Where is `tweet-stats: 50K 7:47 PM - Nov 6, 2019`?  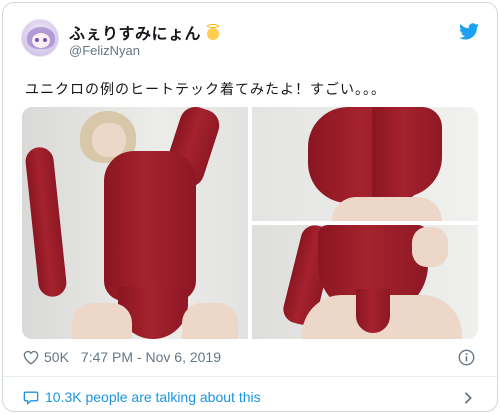
tweet-stats: 50K 7:47 PM - Nov 6, 2019 is located at coordinates (122, 357).